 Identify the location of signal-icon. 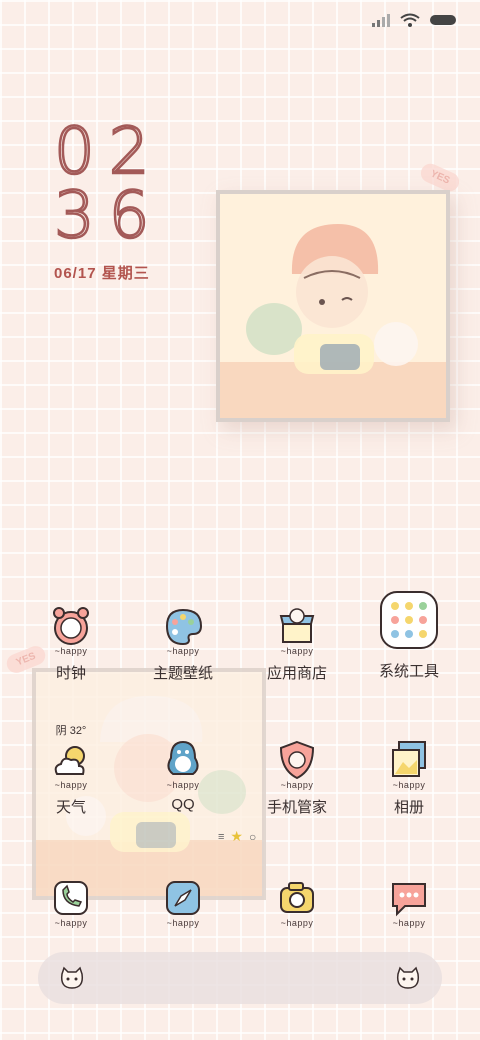
(381, 20).